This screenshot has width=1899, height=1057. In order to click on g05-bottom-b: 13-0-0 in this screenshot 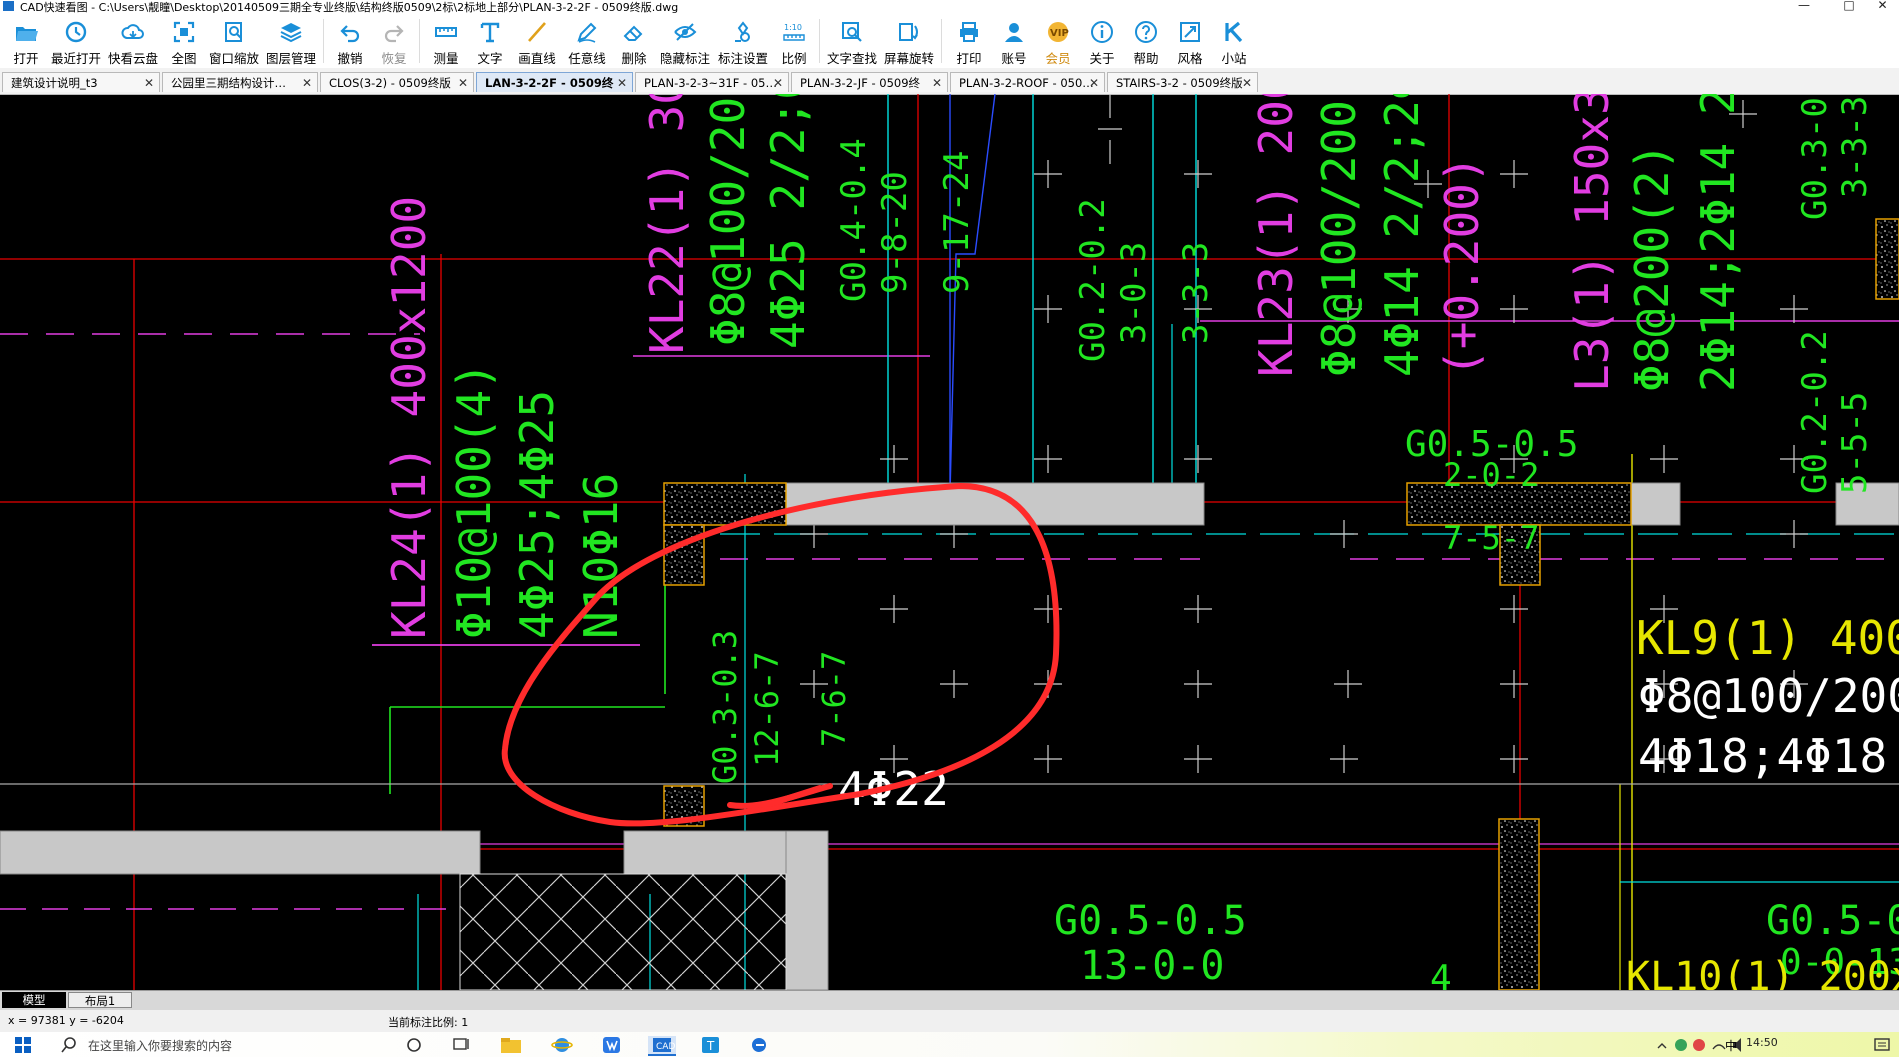, I will do `click(1152, 966)`.